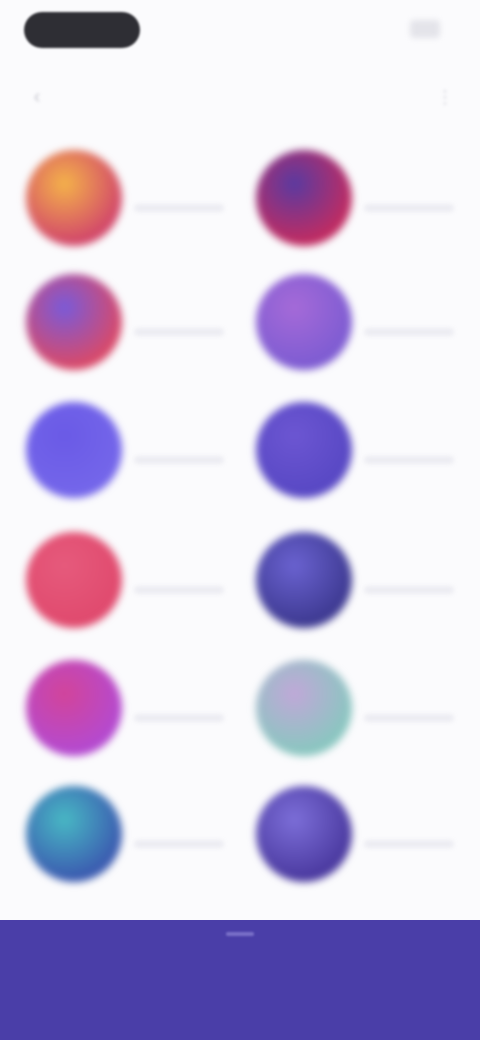 The width and height of the screenshot is (480, 1040). Describe the element at coordinates (240, 98) in the screenshot. I see `header: ‹ ⋮` at that location.